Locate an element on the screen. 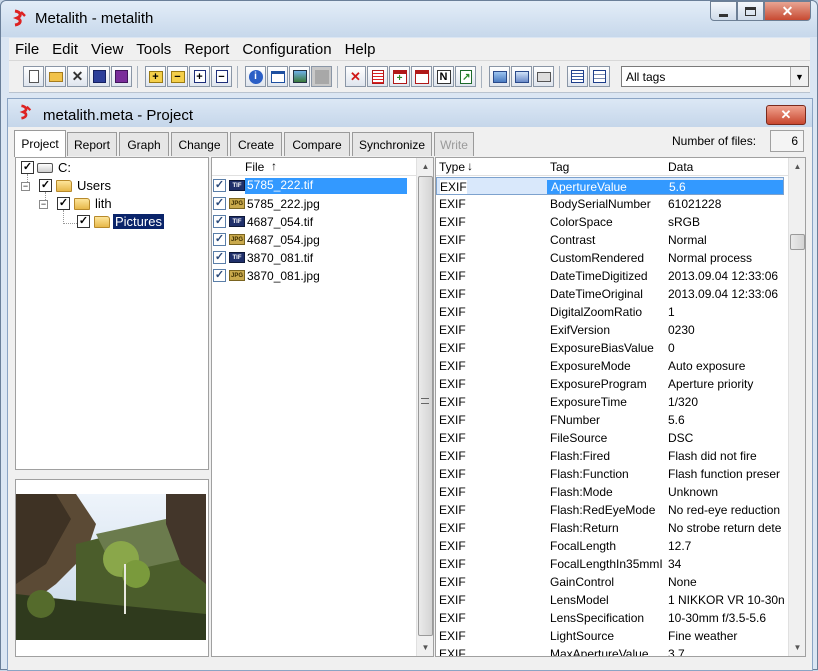 This screenshot has width=818, height=671. tag-table-scrollbar: ▲ ▼ is located at coordinates (796, 407).